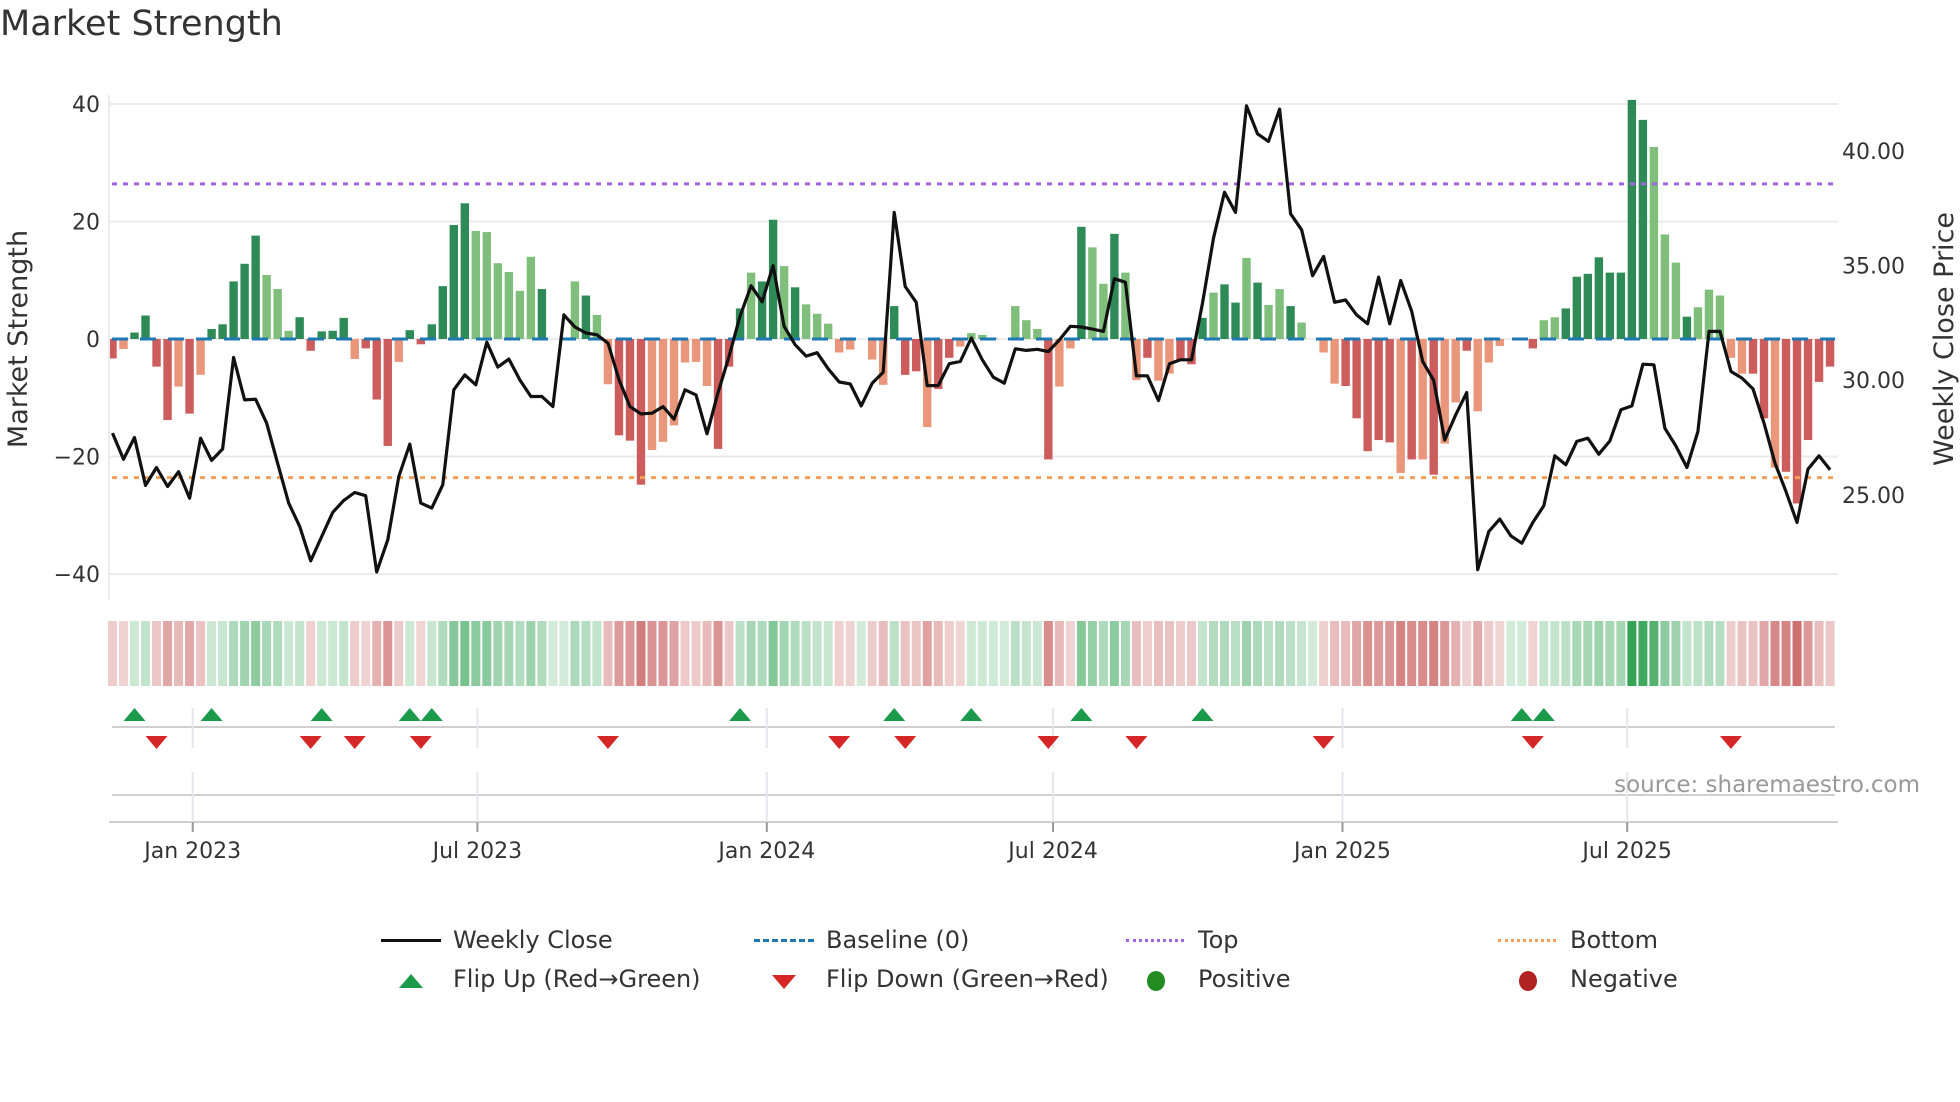 The height and width of the screenshot is (1102, 1960). Describe the element at coordinates (1873, 152) in the screenshot. I see `y2-tick-label: 40.00` at that location.